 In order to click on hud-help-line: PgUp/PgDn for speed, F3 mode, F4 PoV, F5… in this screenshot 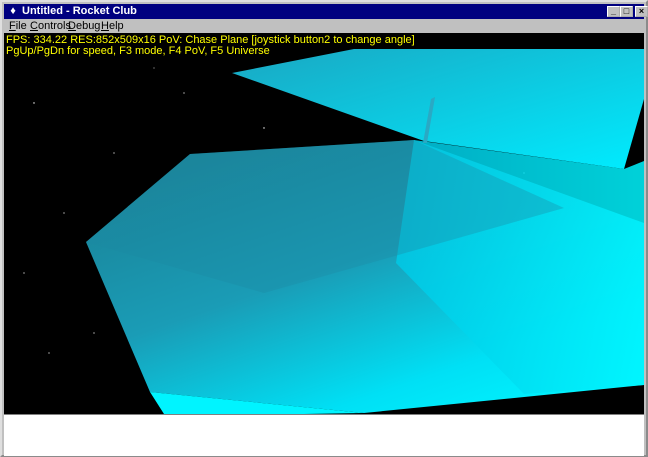, I will do `click(138, 51)`.